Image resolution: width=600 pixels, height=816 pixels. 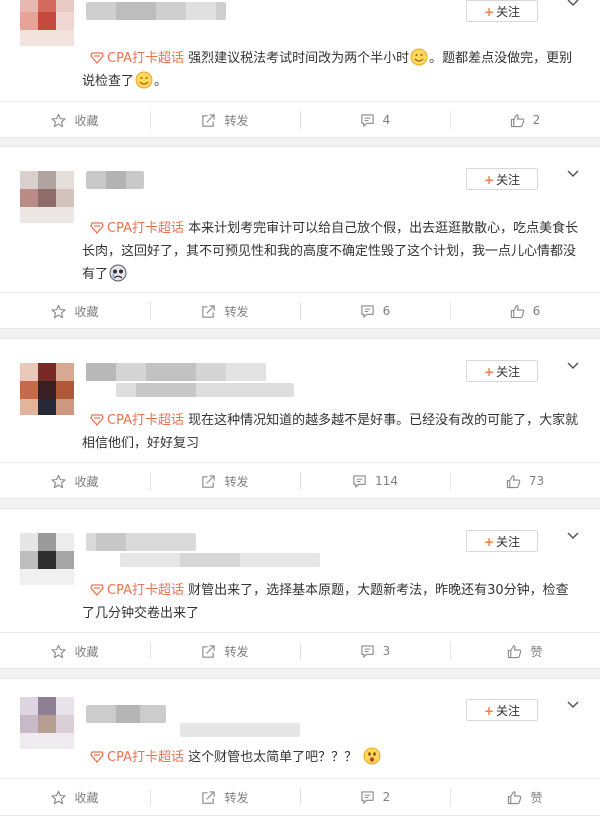 I want to click on action-bar: 收藏 转发 4 2, so click(x=300, y=119).